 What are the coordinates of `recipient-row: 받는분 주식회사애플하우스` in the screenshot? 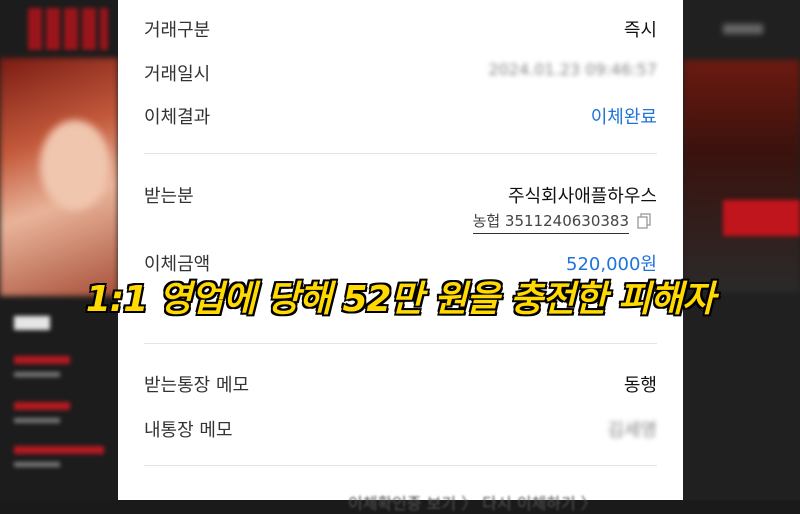 It's located at (400, 195).